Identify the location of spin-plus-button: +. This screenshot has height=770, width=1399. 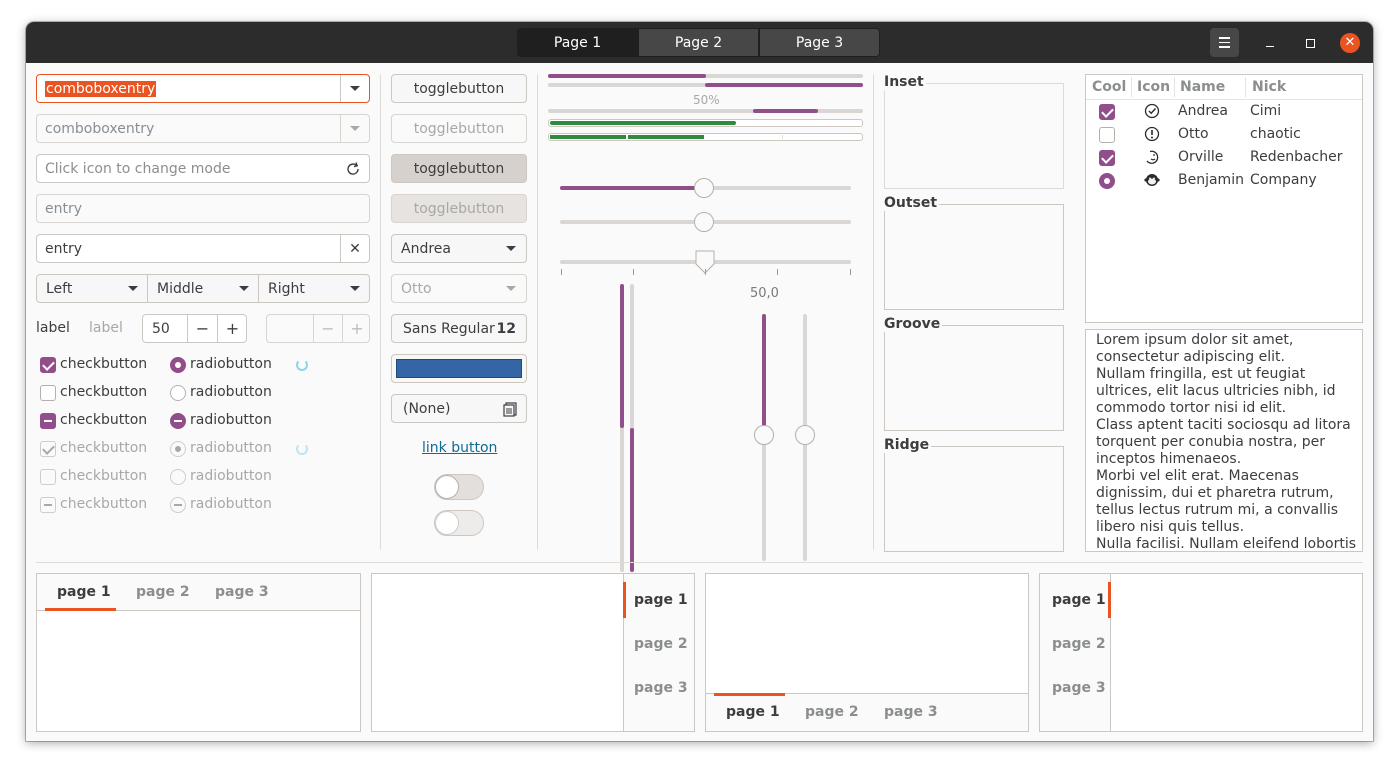
(232, 328).